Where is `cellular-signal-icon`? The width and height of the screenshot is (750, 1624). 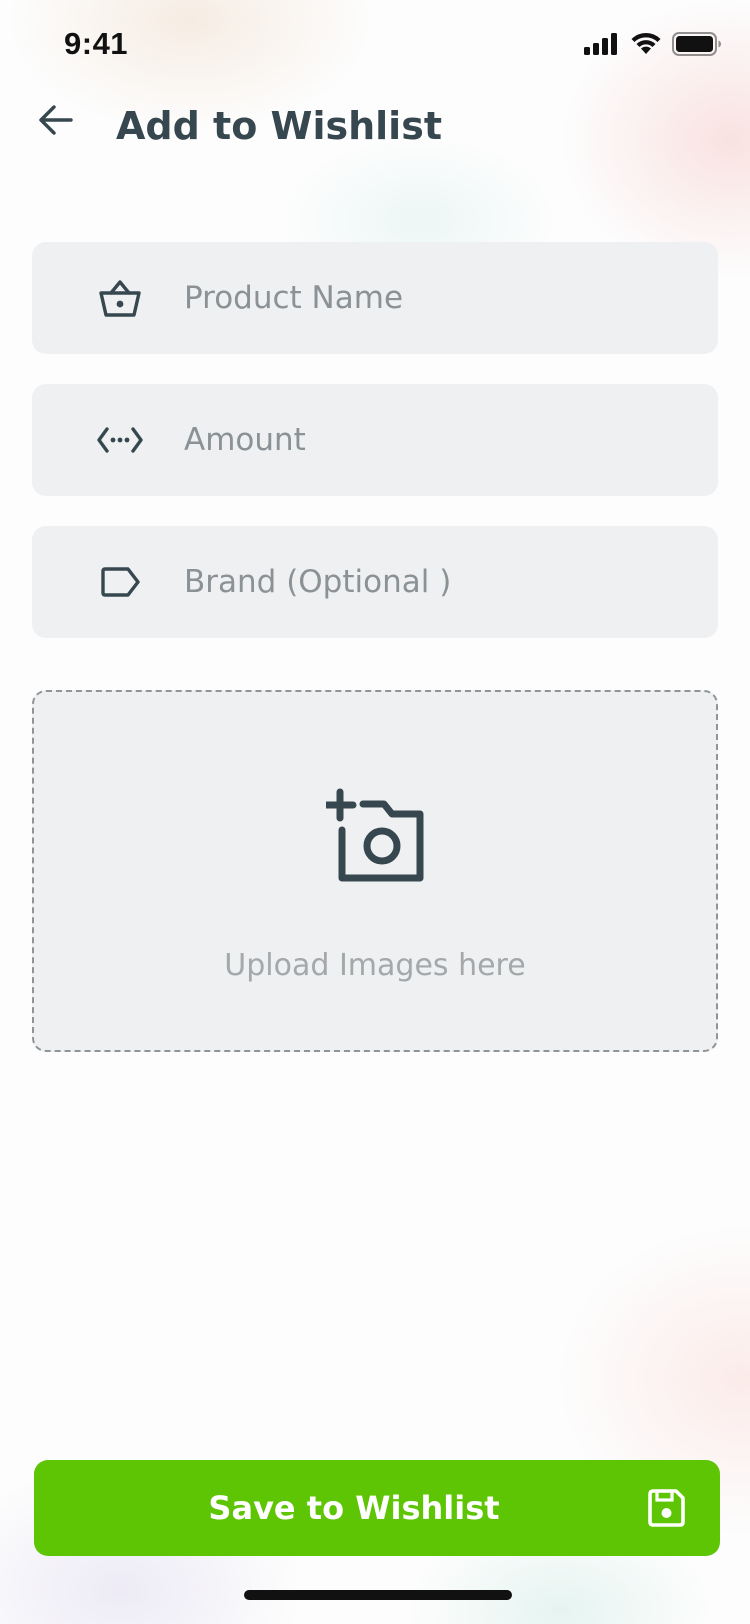 cellular-signal-icon is located at coordinates (602, 46).